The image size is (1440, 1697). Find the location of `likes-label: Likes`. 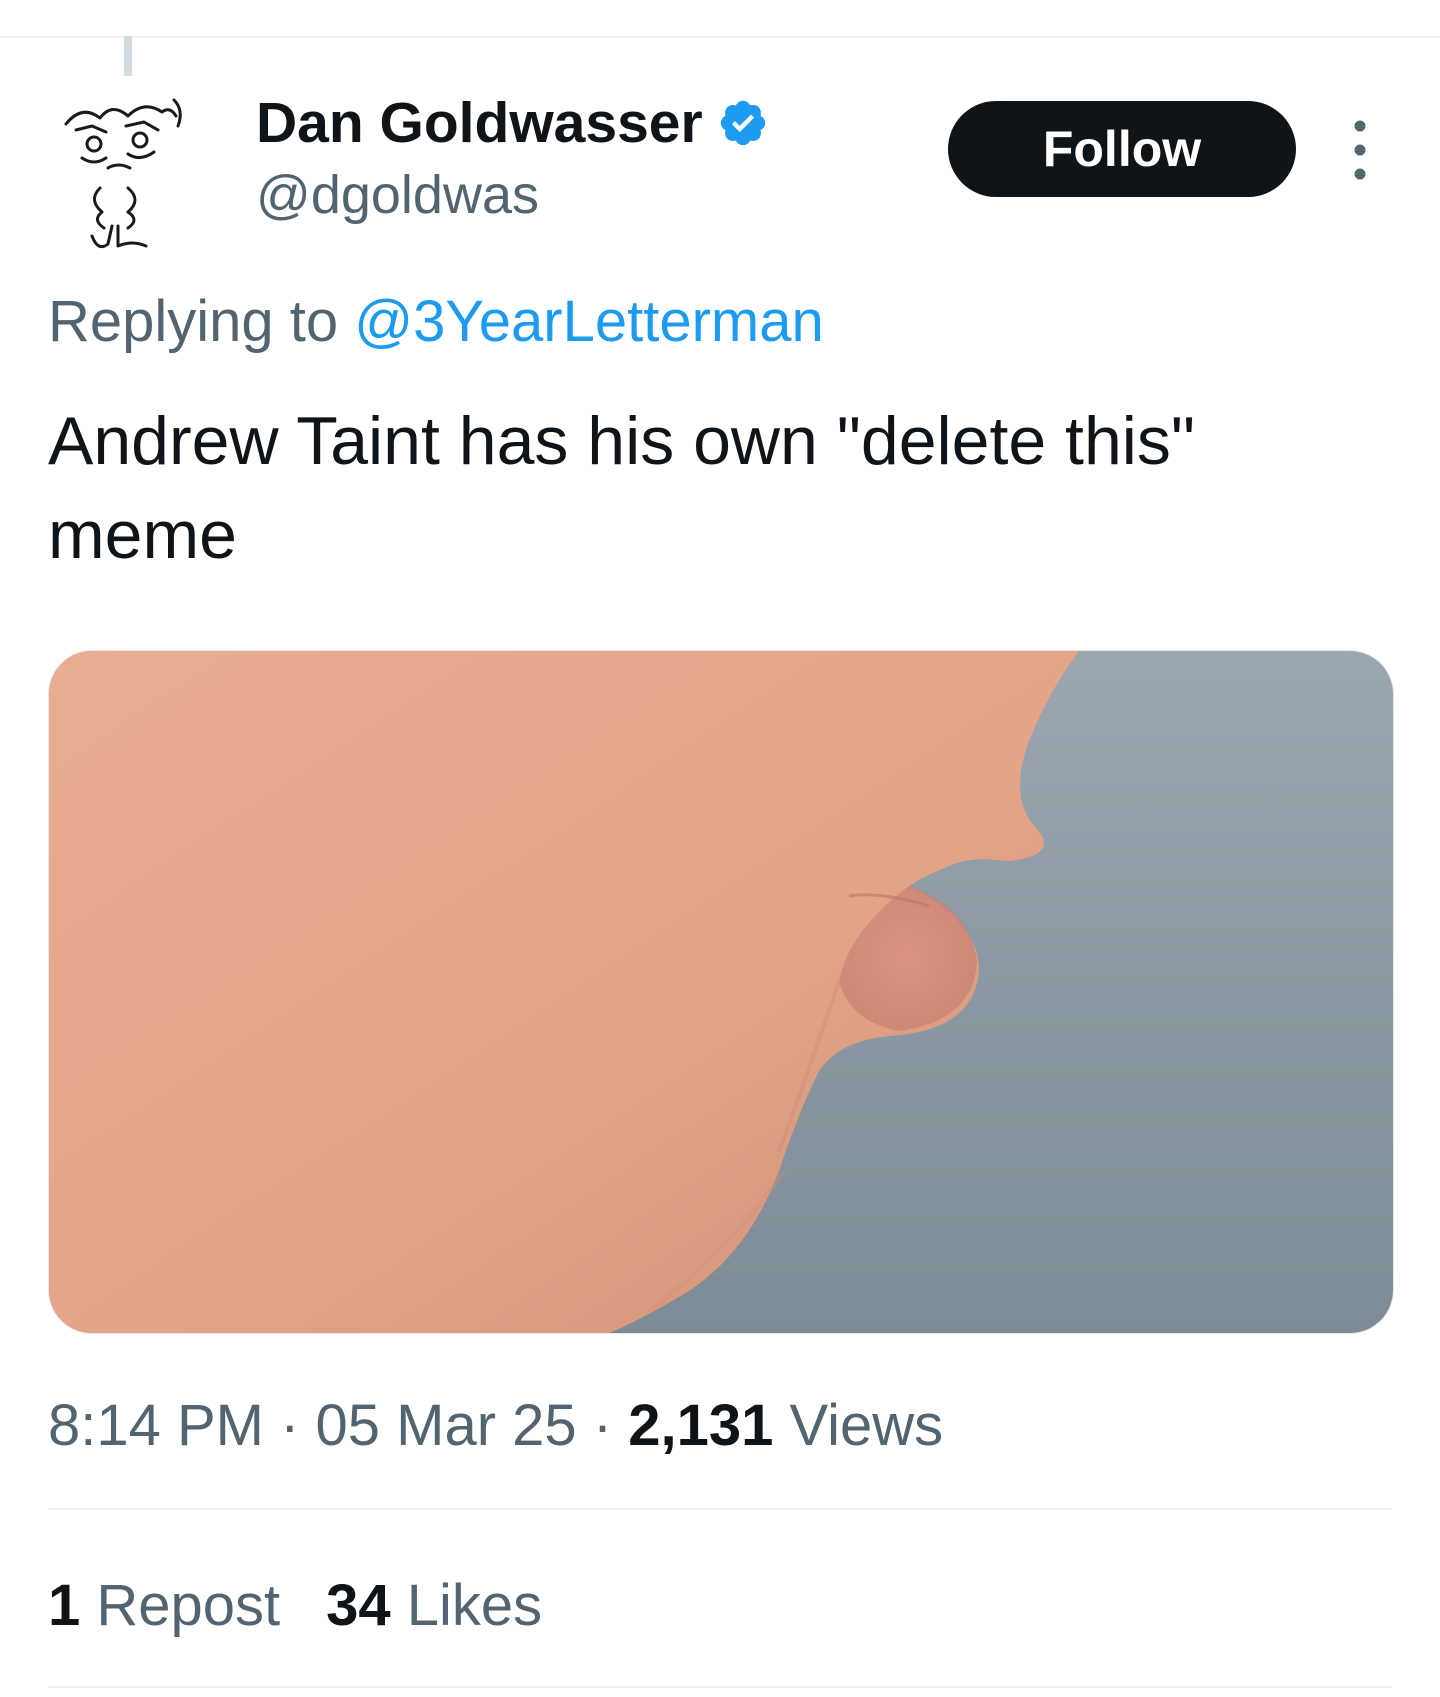

likes-label: Likes is located at coordinates (466, 1605).